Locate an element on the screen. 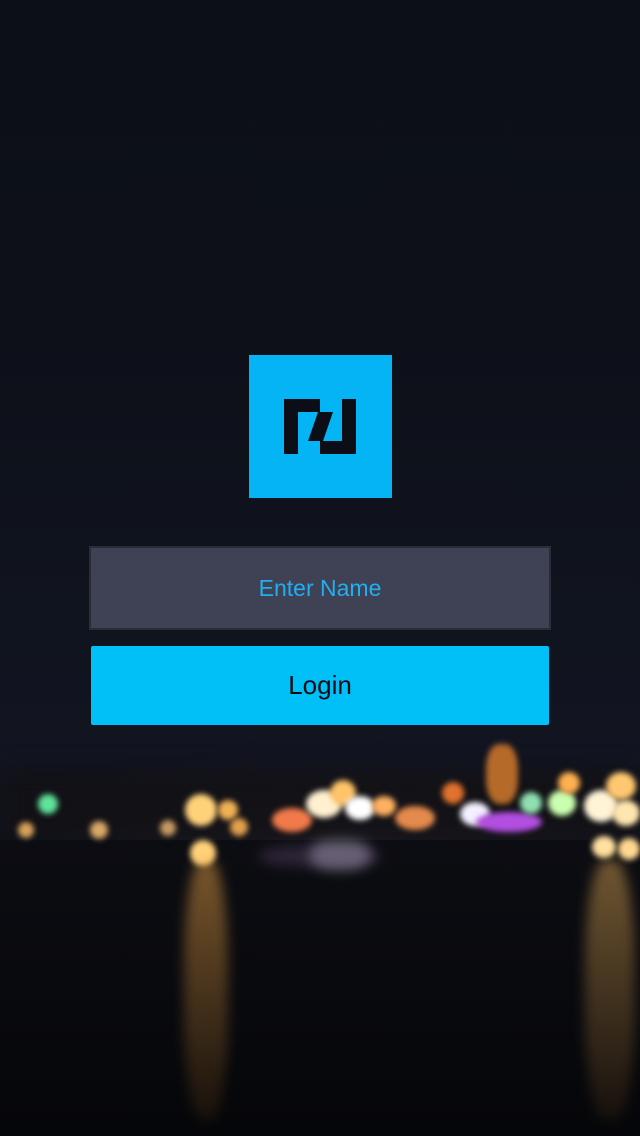 This screenshot has width=640, height=1136. app-logo is located at coordinates (320, 426).